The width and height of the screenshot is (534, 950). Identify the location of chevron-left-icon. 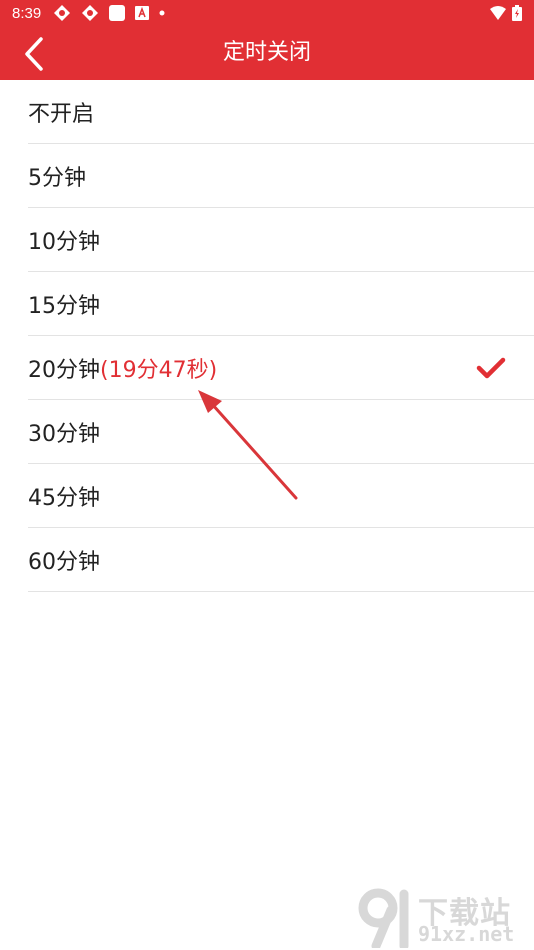
(34, 54).